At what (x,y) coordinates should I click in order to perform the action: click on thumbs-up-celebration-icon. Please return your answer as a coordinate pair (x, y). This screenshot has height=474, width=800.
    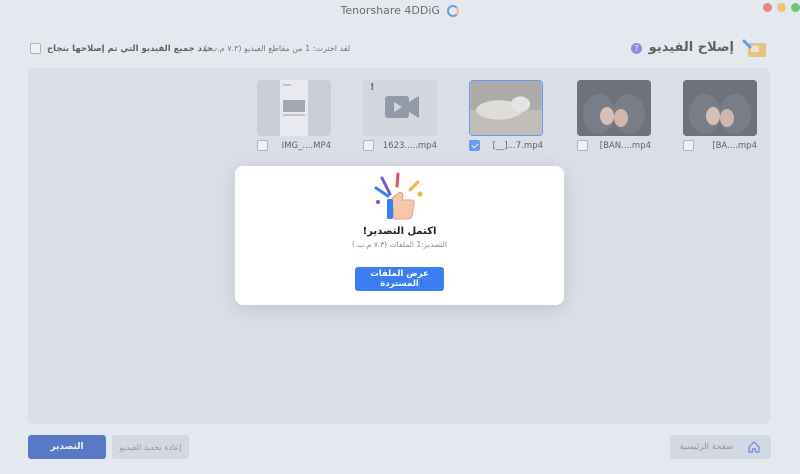
    Looking at the image, I should click on (398, 196).